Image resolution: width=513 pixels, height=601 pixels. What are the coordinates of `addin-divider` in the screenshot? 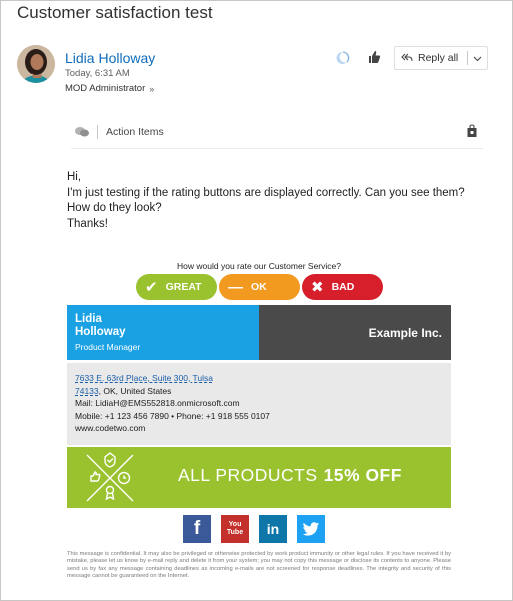 It's located at (97, 132).